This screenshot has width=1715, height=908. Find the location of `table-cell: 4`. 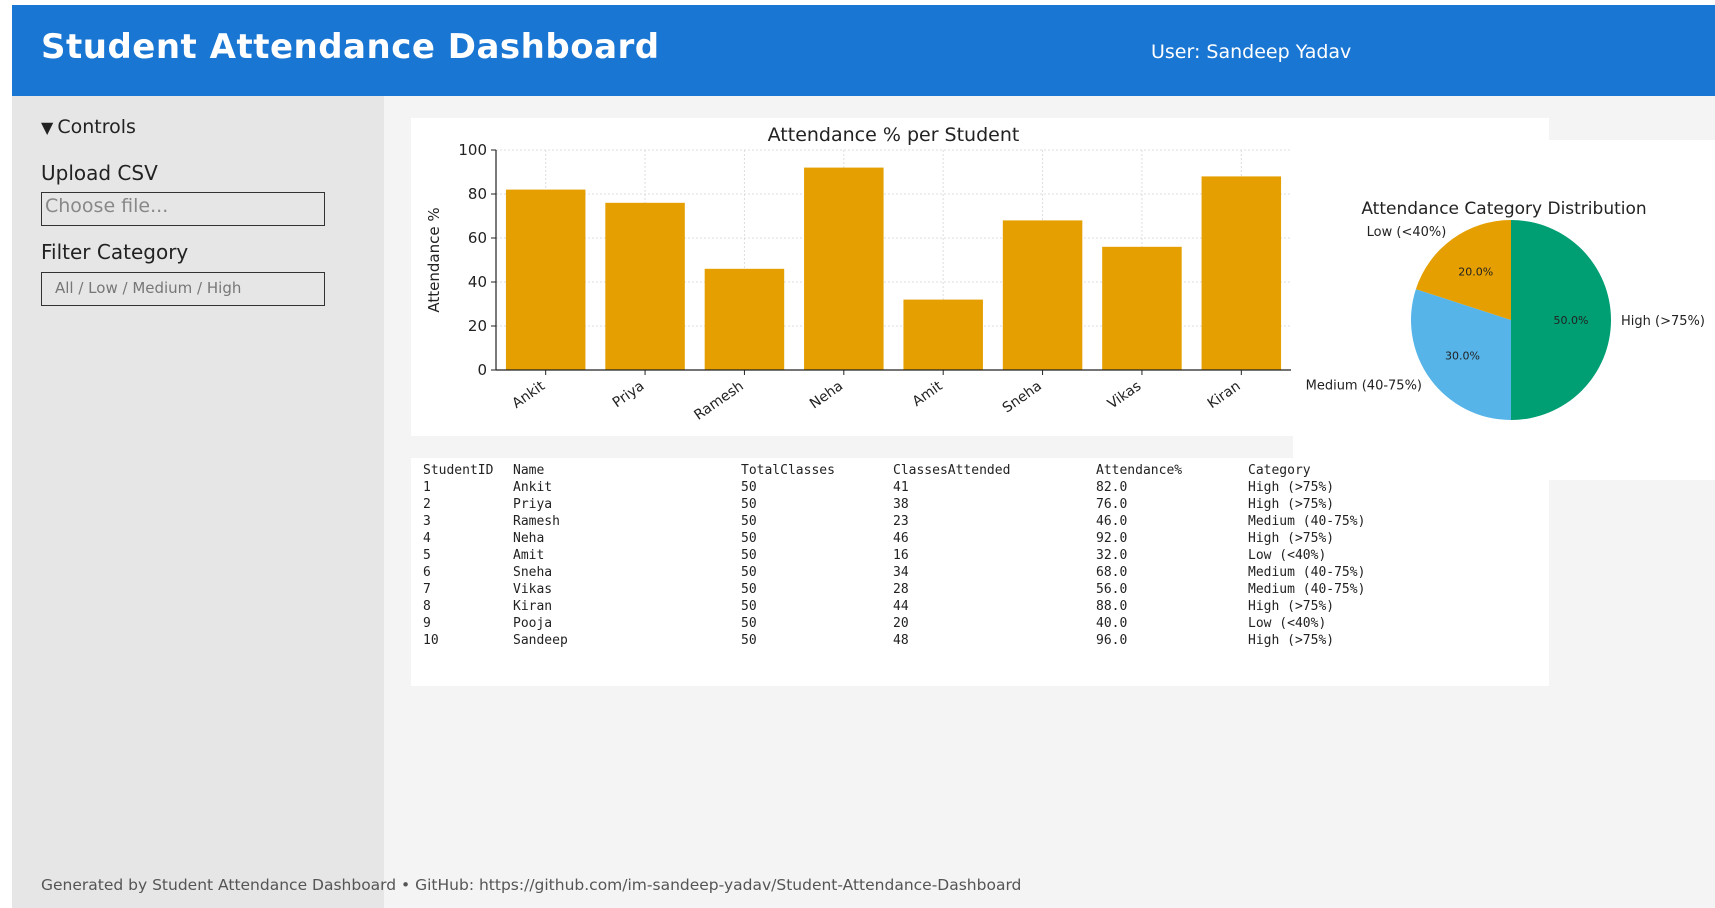

table-cell: 4 is located at coordinates (427, 538).